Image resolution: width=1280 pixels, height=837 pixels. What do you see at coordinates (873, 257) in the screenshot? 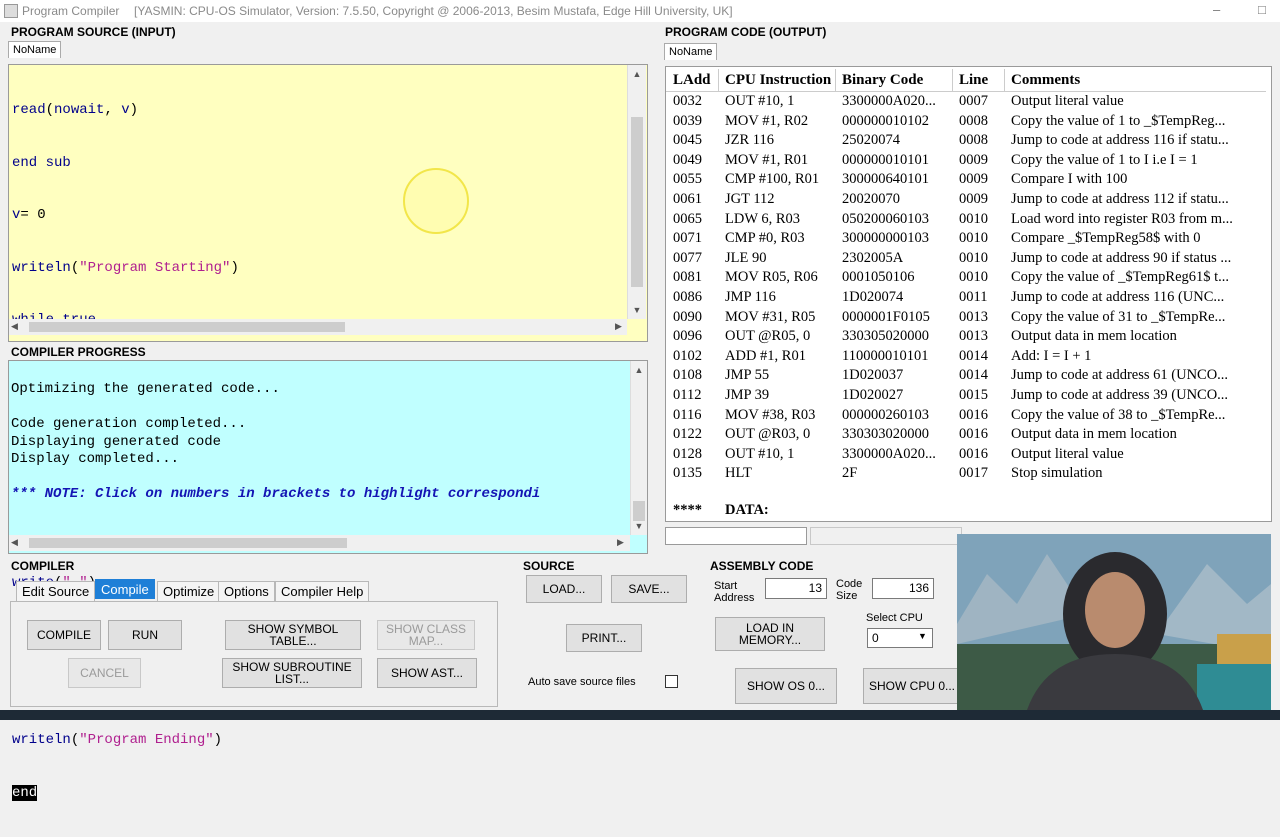
I see `row-binary: 2302005A` at bounding box center [873, 257].